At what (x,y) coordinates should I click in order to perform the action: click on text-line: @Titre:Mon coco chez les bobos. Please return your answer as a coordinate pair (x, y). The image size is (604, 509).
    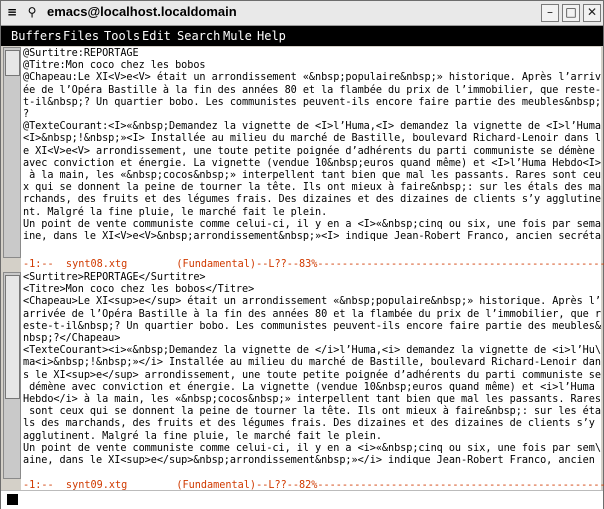
    Looking at the image, I should click on (114, 66).